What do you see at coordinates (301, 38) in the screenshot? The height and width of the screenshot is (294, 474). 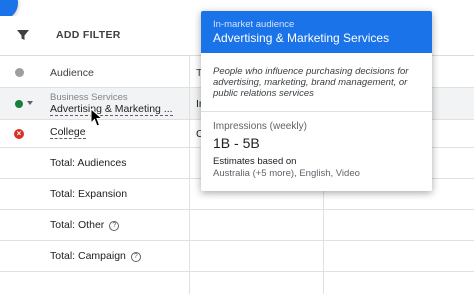 I see `hover-card-title: Advertising & Marketing Services` at bounding box center [301, 38].